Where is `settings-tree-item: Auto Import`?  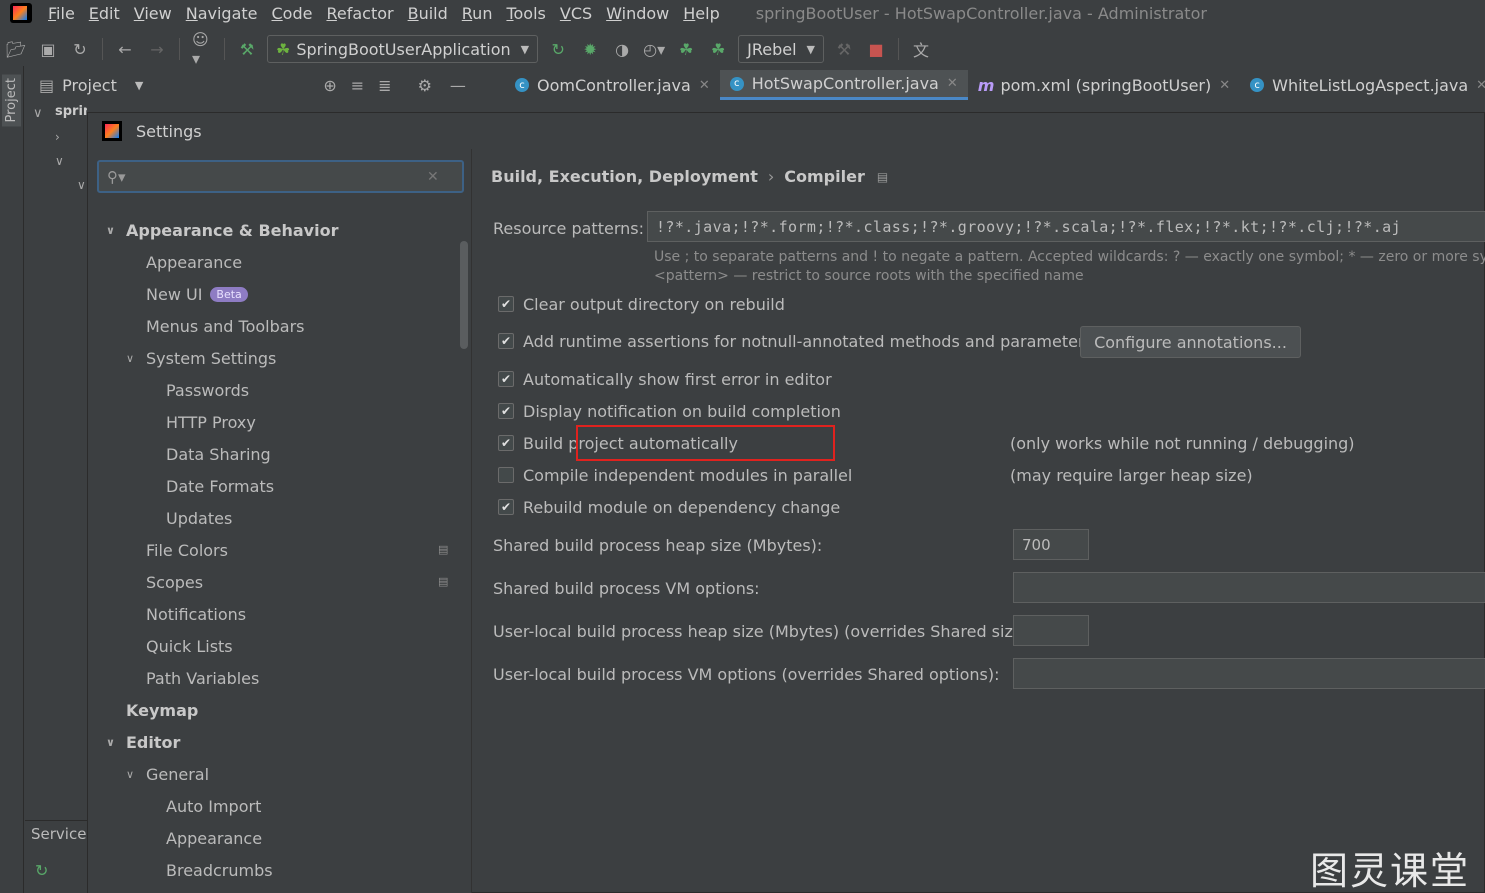
settings-tree-item: Auto Import is located at coordinates (203, 806).